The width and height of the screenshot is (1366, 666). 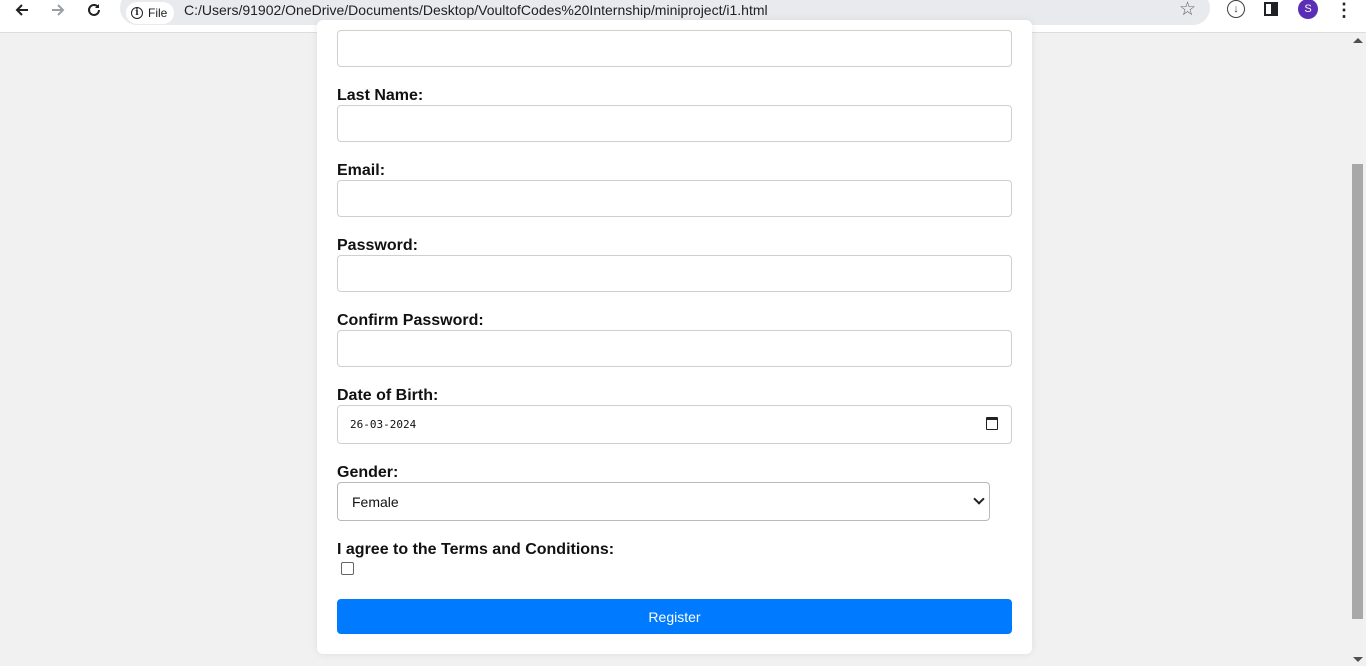 I want to click on profile-avatar: S, so click(x=1308, y=9).